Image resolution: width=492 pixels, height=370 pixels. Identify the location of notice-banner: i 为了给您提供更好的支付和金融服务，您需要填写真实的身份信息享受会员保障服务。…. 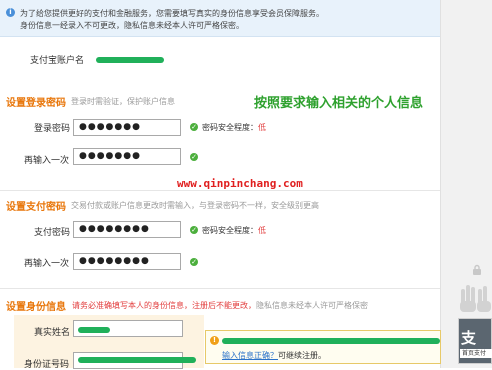
(220, 18).